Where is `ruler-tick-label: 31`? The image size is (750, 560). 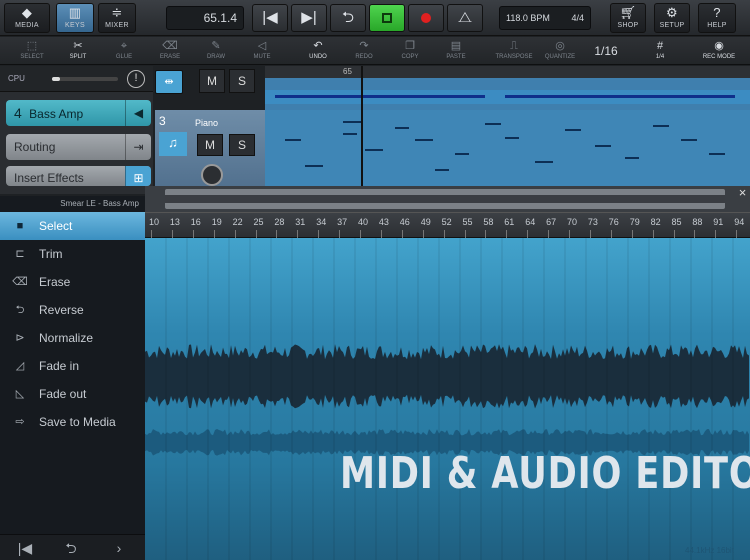
ruler-tick-label: 31 is located at coordinates (300, 222).